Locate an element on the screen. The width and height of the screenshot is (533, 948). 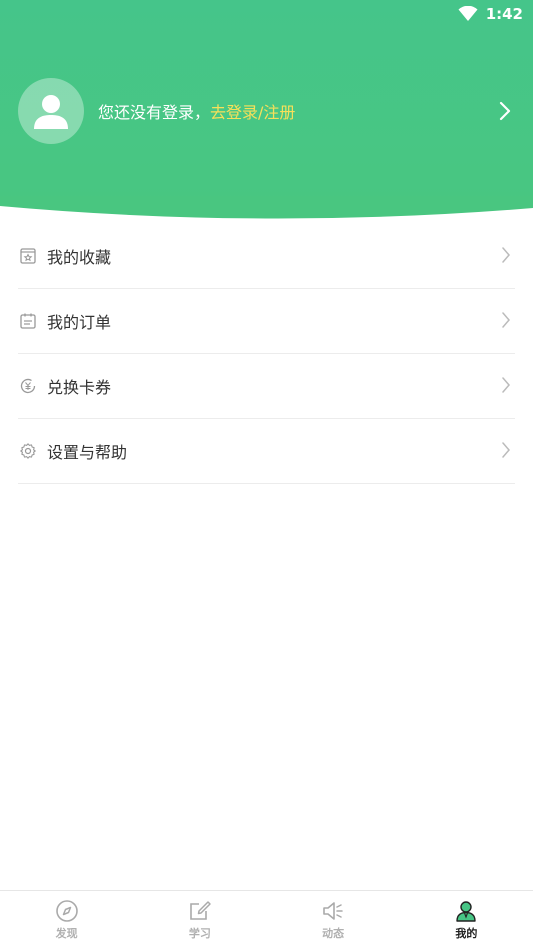
wifi-icon is located at coordinates (468, 13).